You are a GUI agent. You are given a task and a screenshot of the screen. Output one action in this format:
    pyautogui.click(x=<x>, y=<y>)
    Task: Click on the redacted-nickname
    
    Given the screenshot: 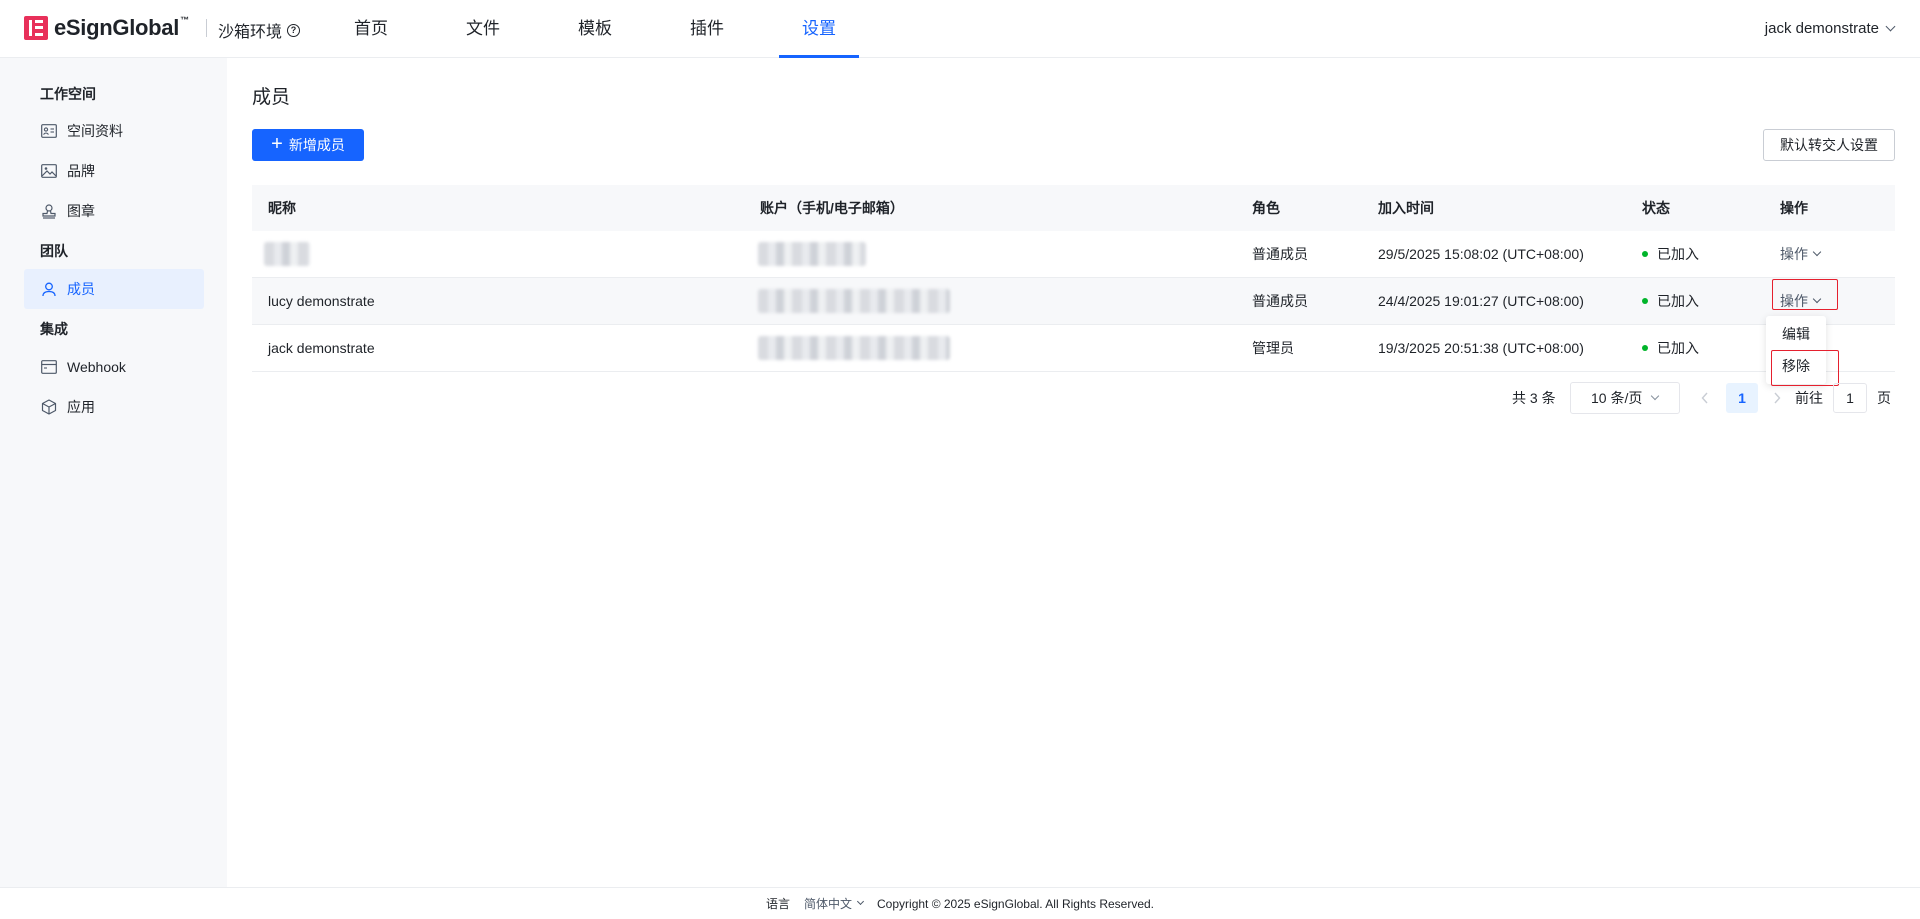 What is the action you would take?
    pyautogui.click(x=287, y=254)
    